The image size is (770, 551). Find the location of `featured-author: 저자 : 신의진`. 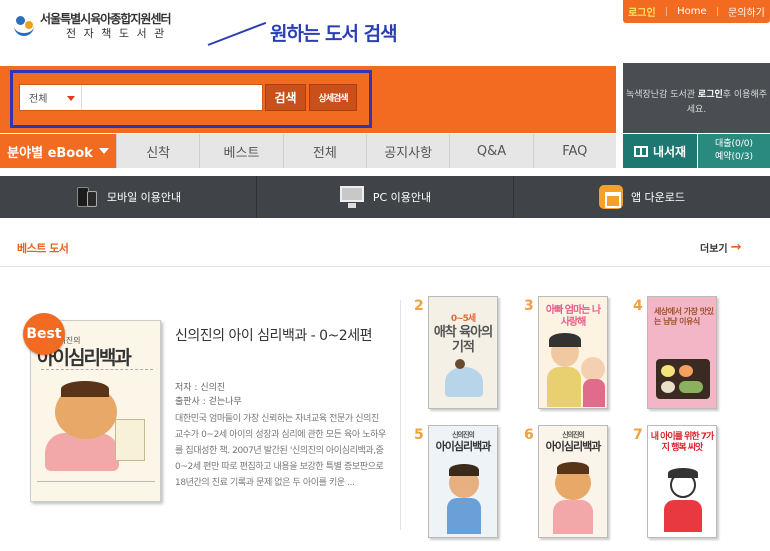

featured-author: 저자 : 신의진 is located at coordinates (200, 388).